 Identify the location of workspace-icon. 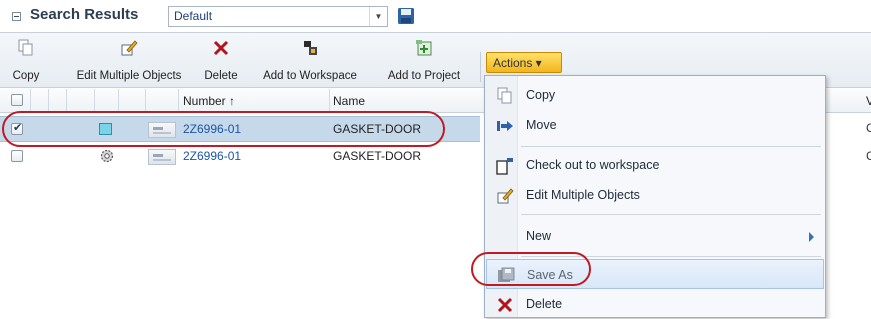
(310, 48).